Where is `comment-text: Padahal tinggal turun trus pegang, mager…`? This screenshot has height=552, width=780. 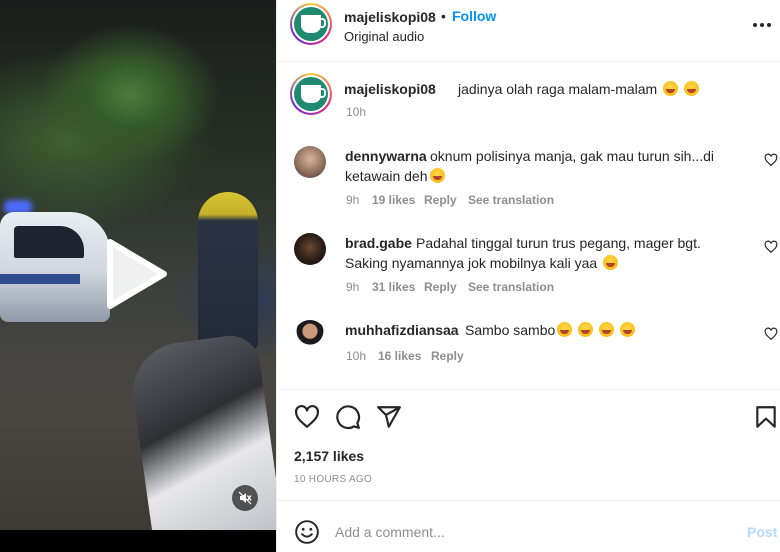 comment-text: Padahal tinggal turun trus pegang, mager… is located at coordinates (558, 243).